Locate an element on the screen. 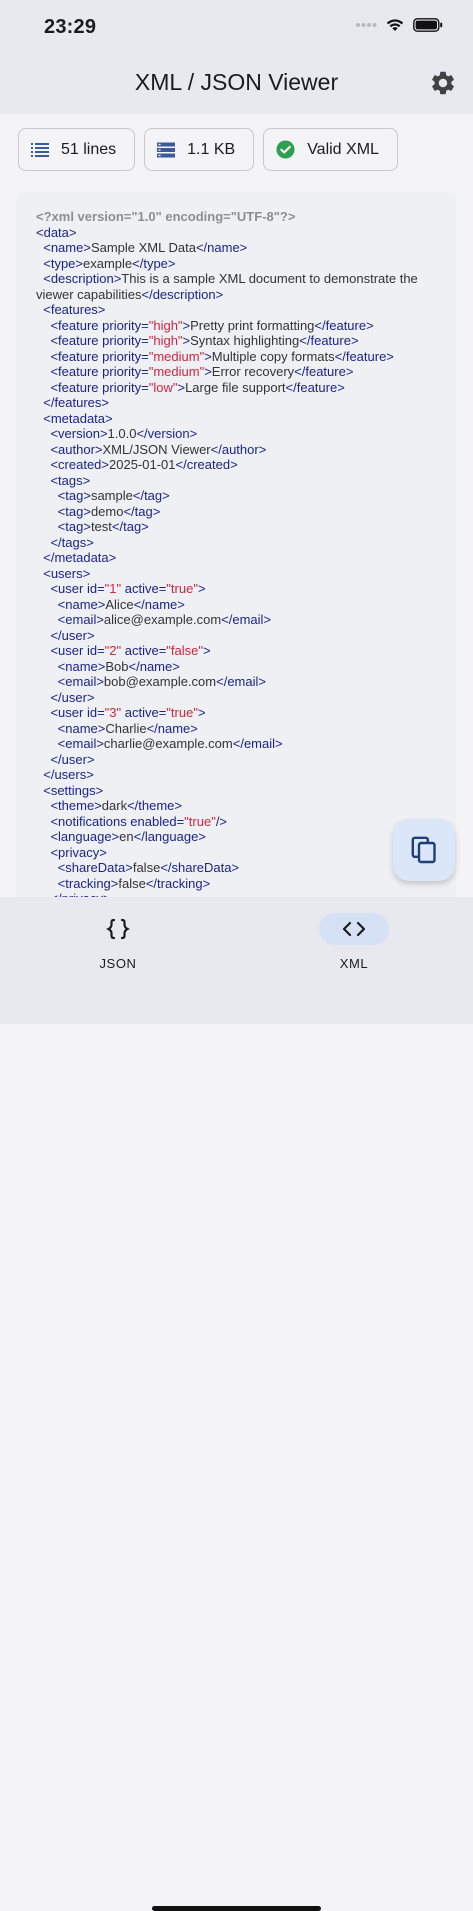  code-line: </features> is located at coordinates (236, 403).